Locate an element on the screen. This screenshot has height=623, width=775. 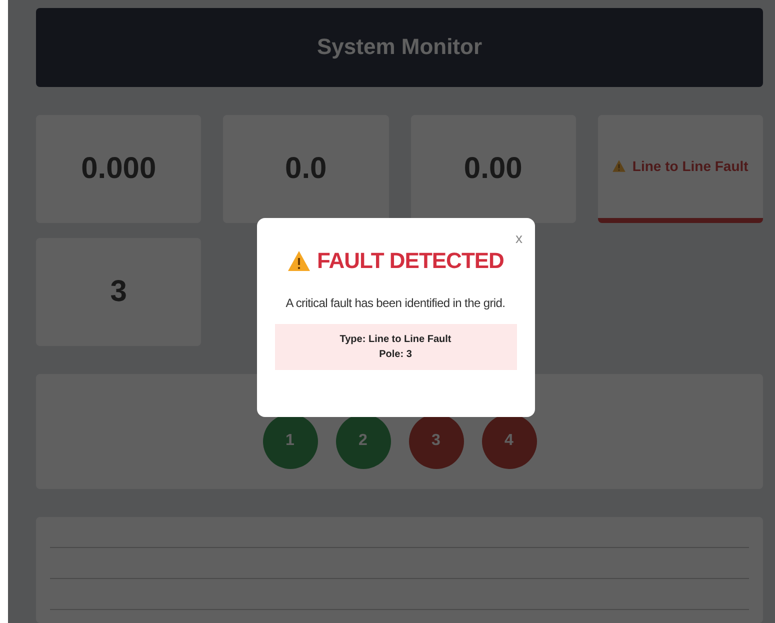
metric-value: 0.00 is located at coordinates (493, 169).